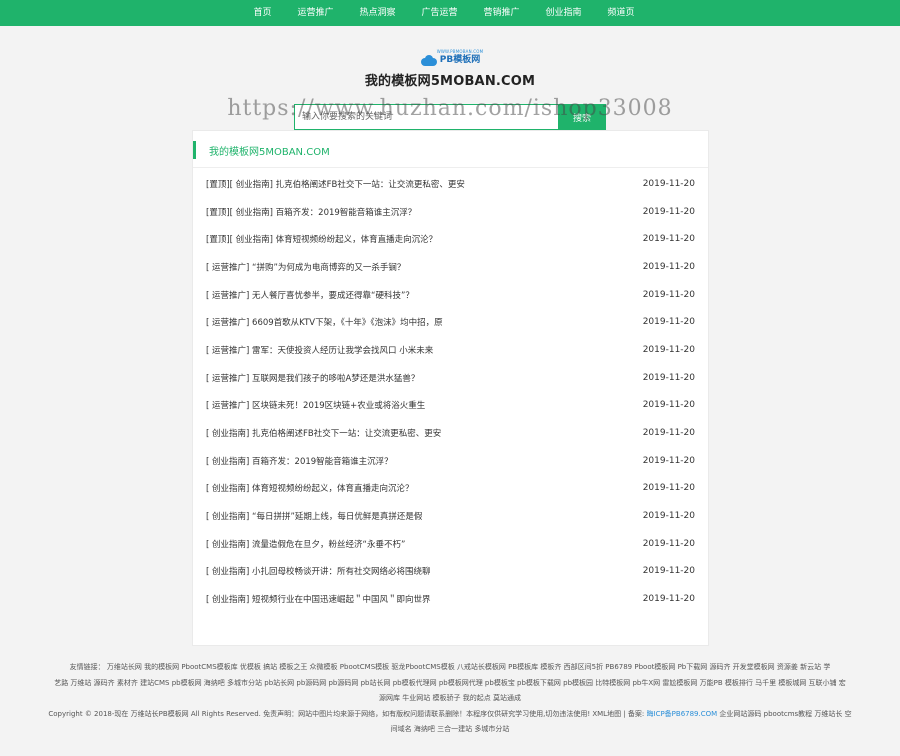 Image resolution: width=900 pixels, height=756 pixels. I want to click on nav-item-channel: 频道页, so click(621, 13).